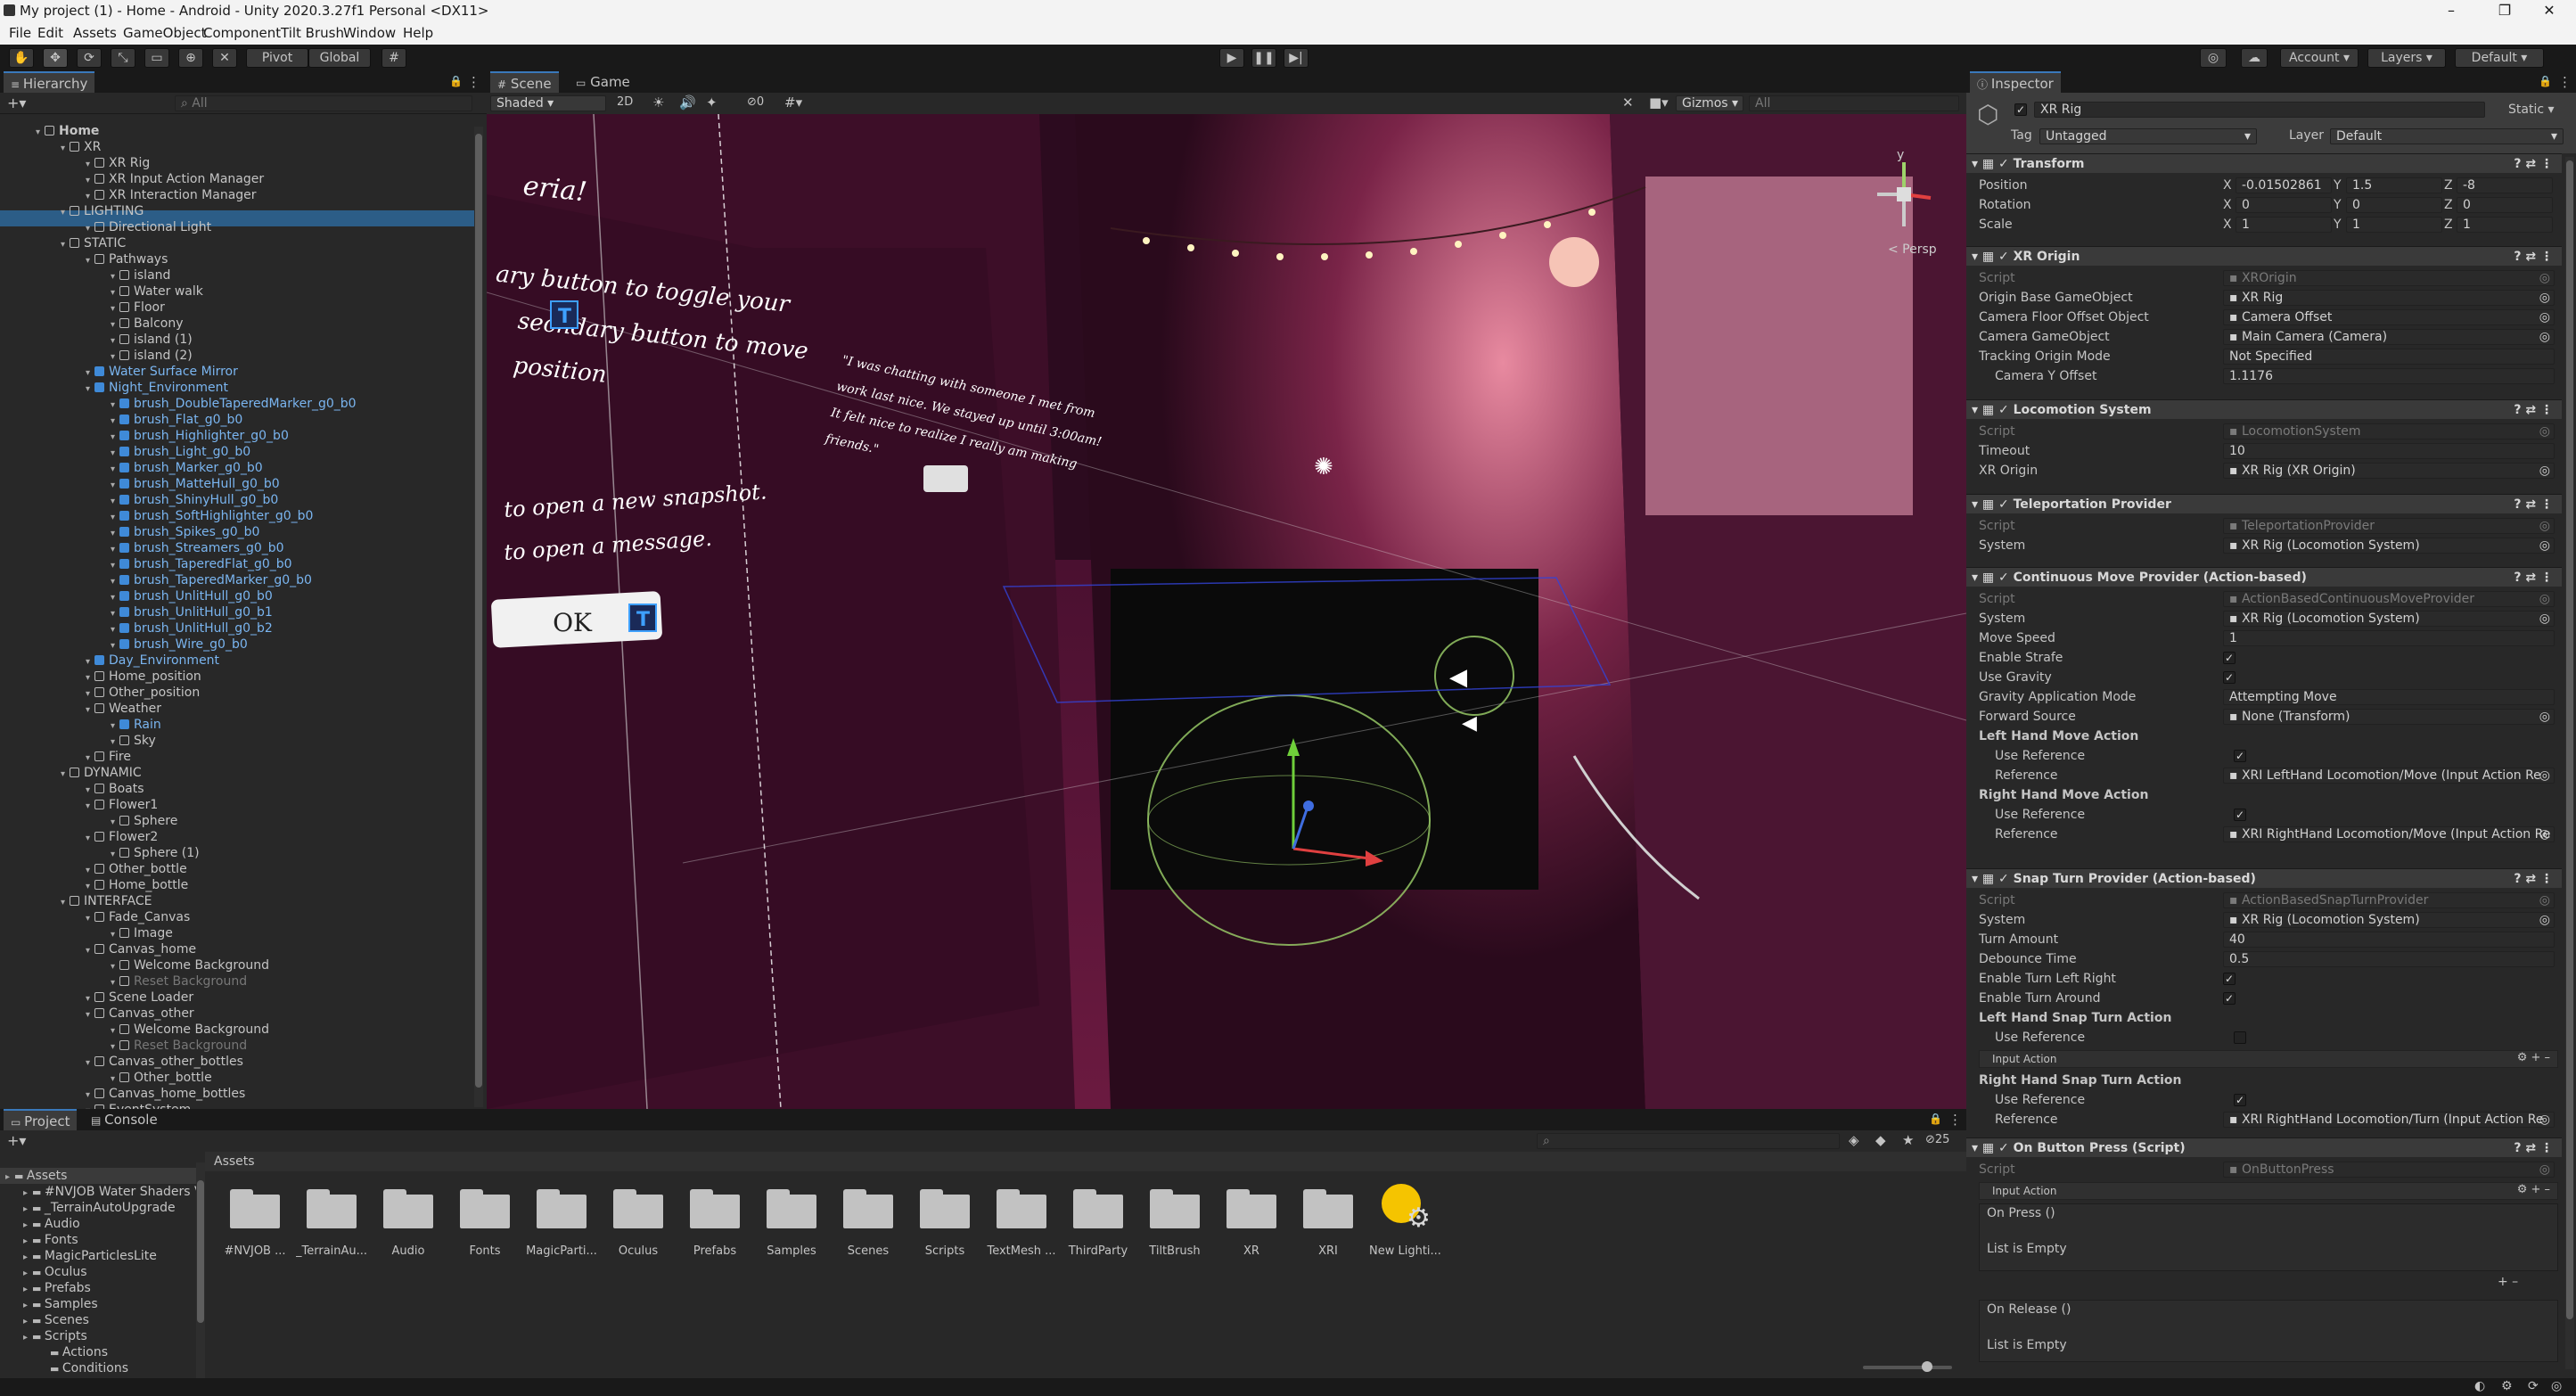 Image resolution: width=2576 pixels, height=1396 pixels. What do you see at coordinates (2229, 999) in the screenshot?
I see `enable-turn-around-checkbox: ✓` at bounding box center [2229, 999].